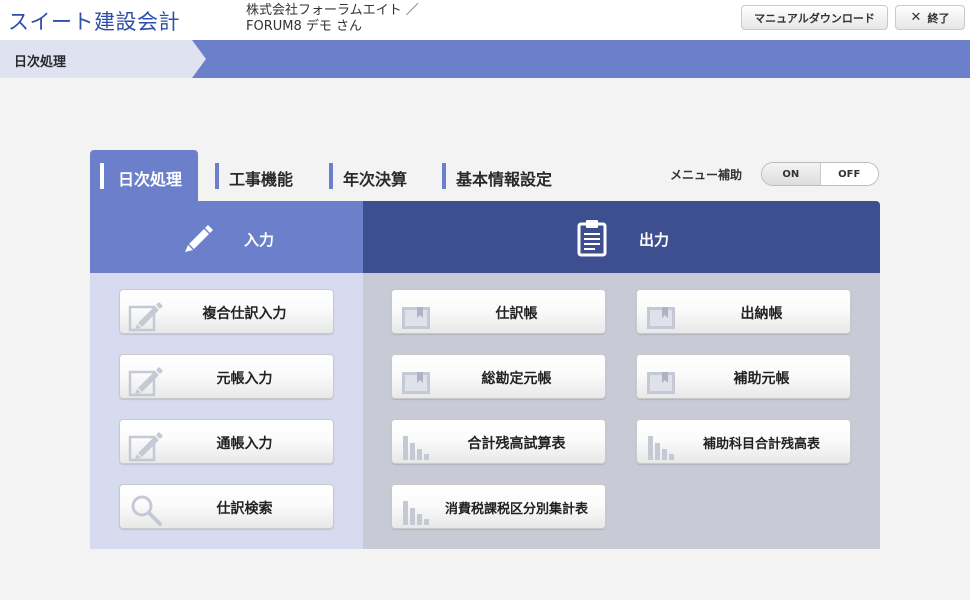 The image size is (970, 600). I want to click on pencil-icon, so click(199, 238).